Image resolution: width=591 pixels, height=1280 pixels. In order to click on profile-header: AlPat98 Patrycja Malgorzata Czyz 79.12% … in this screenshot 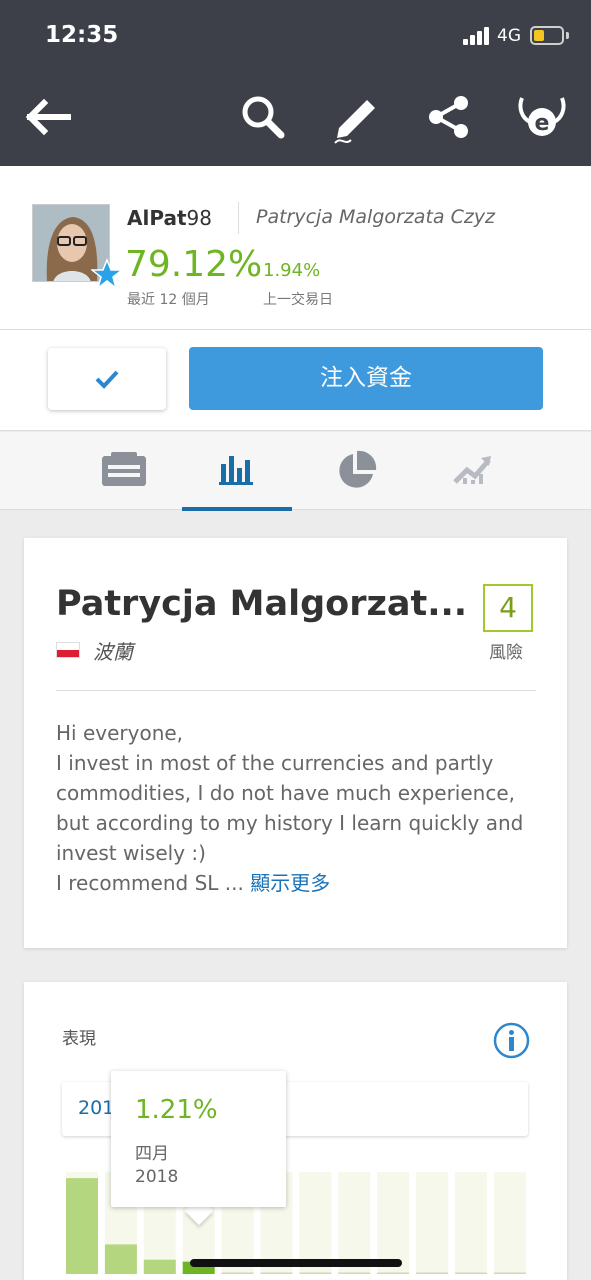, I will do `click(295, 248)`.